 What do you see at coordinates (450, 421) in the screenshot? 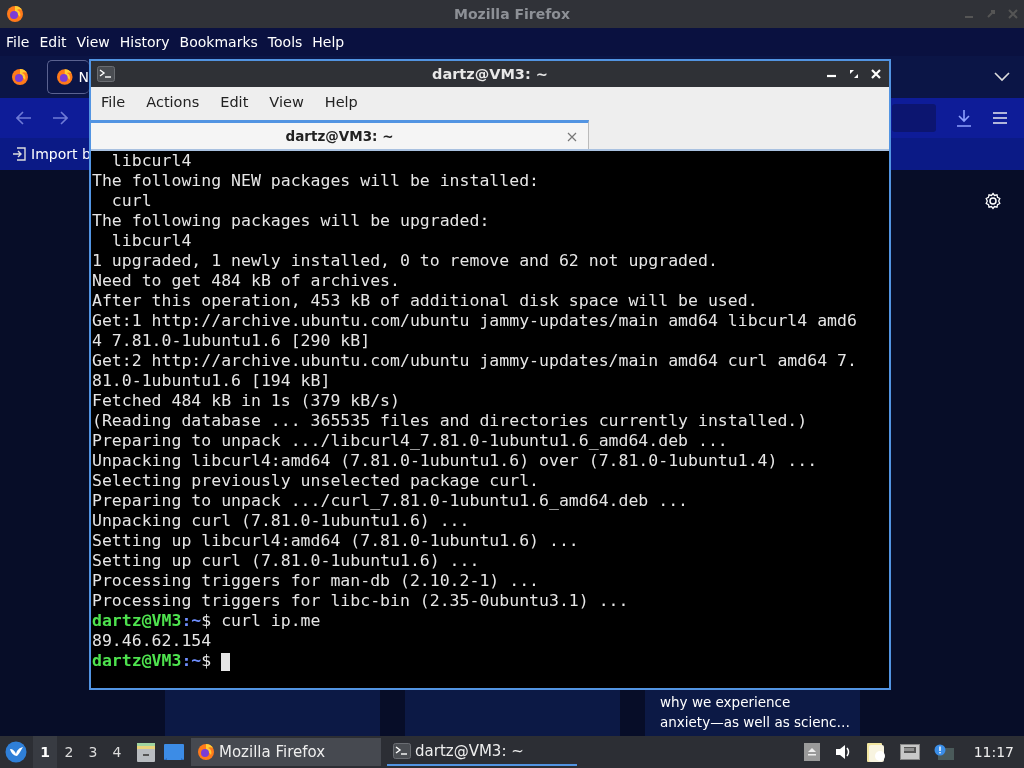
I see `terminal-line: (Reading database ... 365535 files and directories currently installed.)` at bounding box center [450, 421].